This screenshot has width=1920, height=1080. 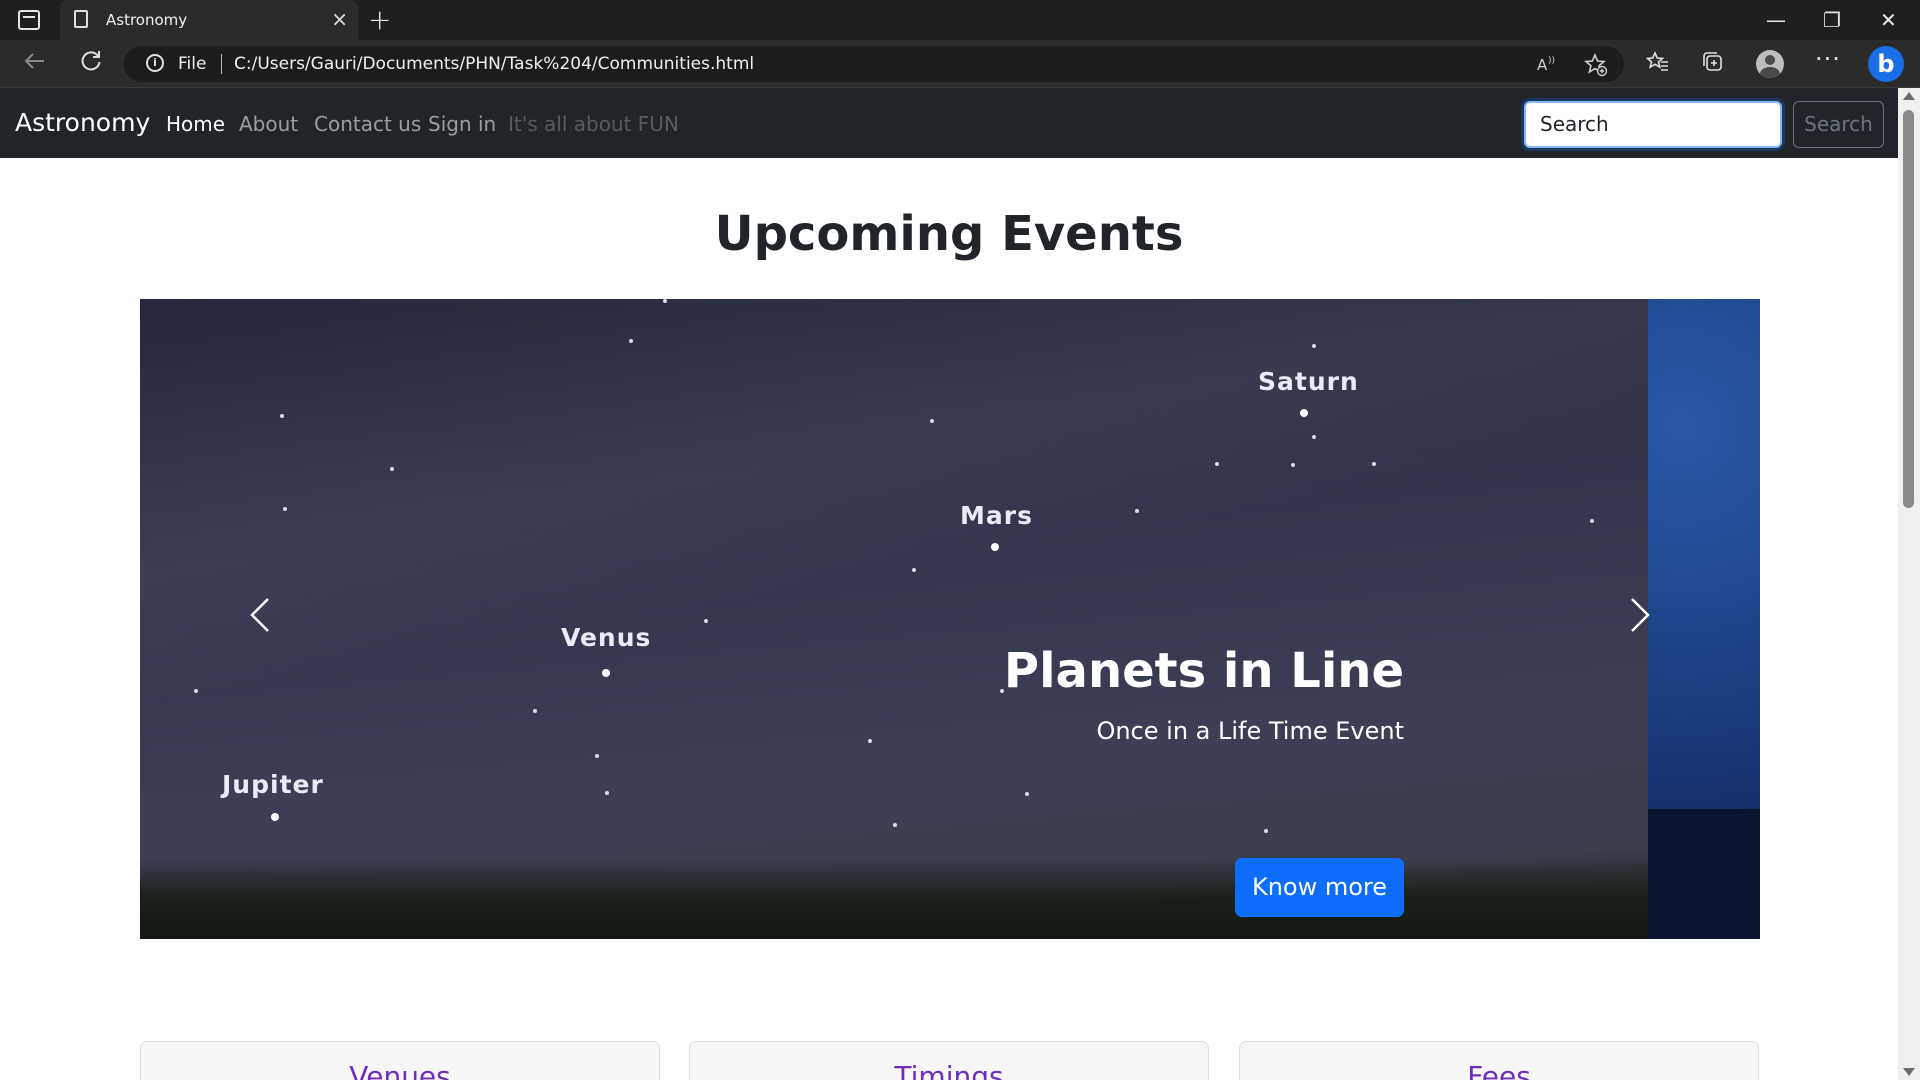 I want to click on nav-link-sign-in: Sign in, so click(x=462, y=124).